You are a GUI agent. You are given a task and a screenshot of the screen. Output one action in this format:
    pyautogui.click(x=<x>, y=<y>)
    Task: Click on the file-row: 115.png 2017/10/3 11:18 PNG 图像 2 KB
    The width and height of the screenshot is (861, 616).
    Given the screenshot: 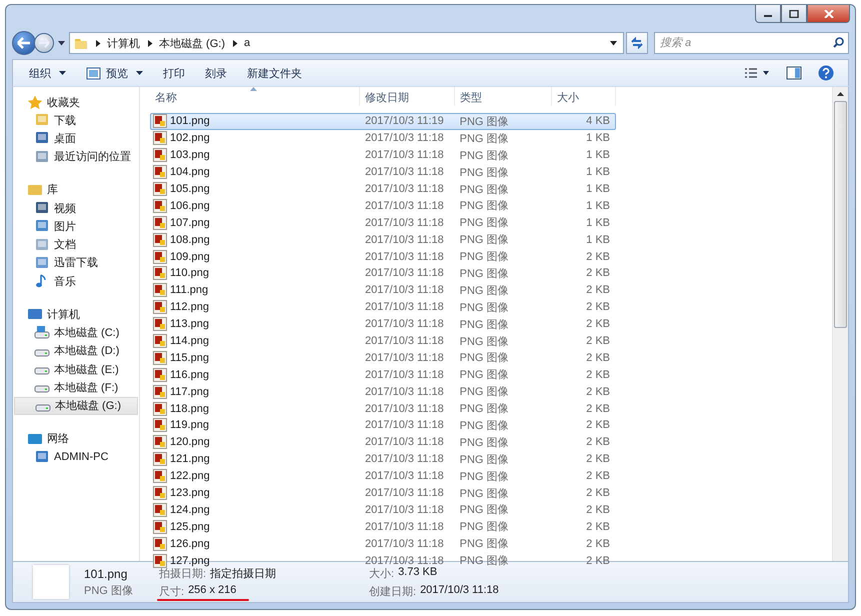 What is the action you would take?
    pyautogui.click(x=383, y=357)
    